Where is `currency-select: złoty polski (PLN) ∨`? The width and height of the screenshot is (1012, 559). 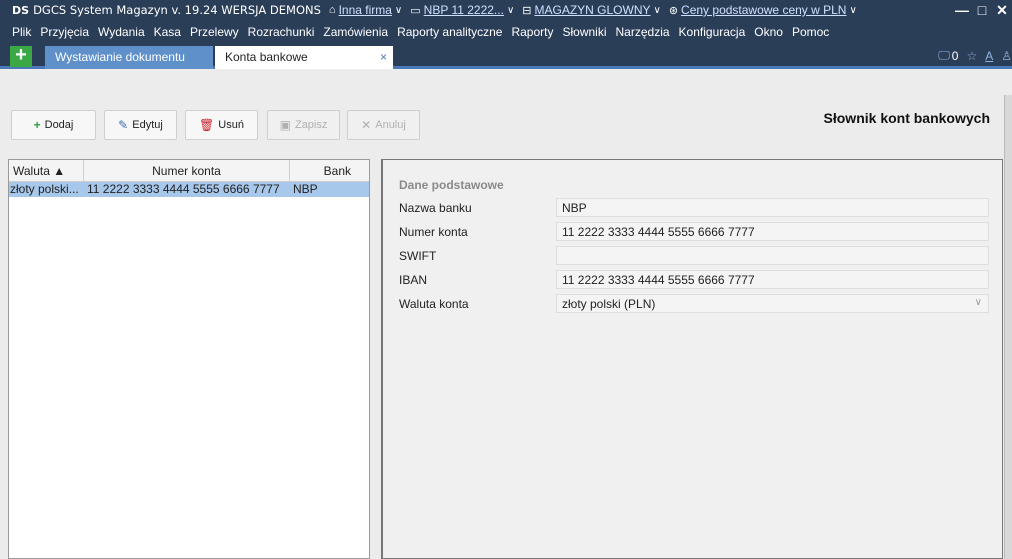
currency-select: złoty polski (PLN) ∨ is located at coordinates (772, 303).